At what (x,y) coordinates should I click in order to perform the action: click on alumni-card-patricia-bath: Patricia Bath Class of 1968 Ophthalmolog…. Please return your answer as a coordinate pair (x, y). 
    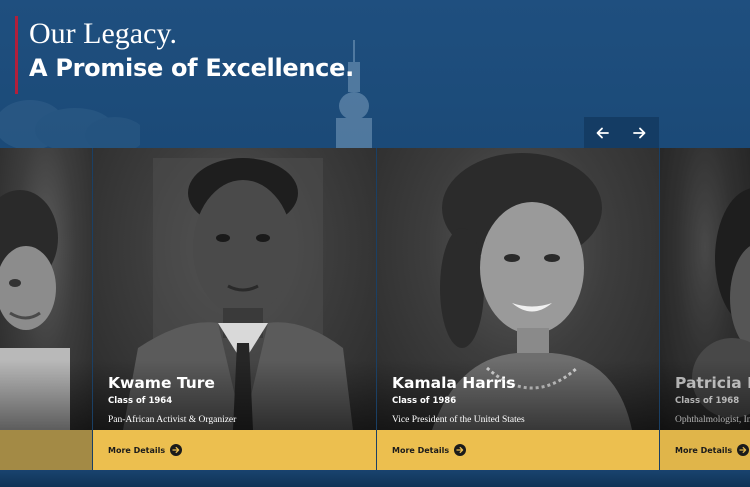
    Looking at the image, I should click on (705, 309).